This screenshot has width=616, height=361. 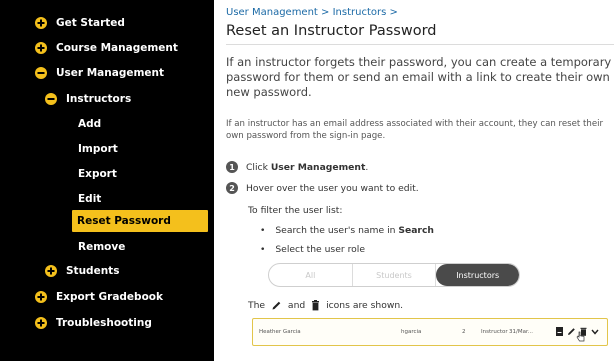 I want to click on breadcrumb: User Management > Instructors >, so click(x=312, y=12).